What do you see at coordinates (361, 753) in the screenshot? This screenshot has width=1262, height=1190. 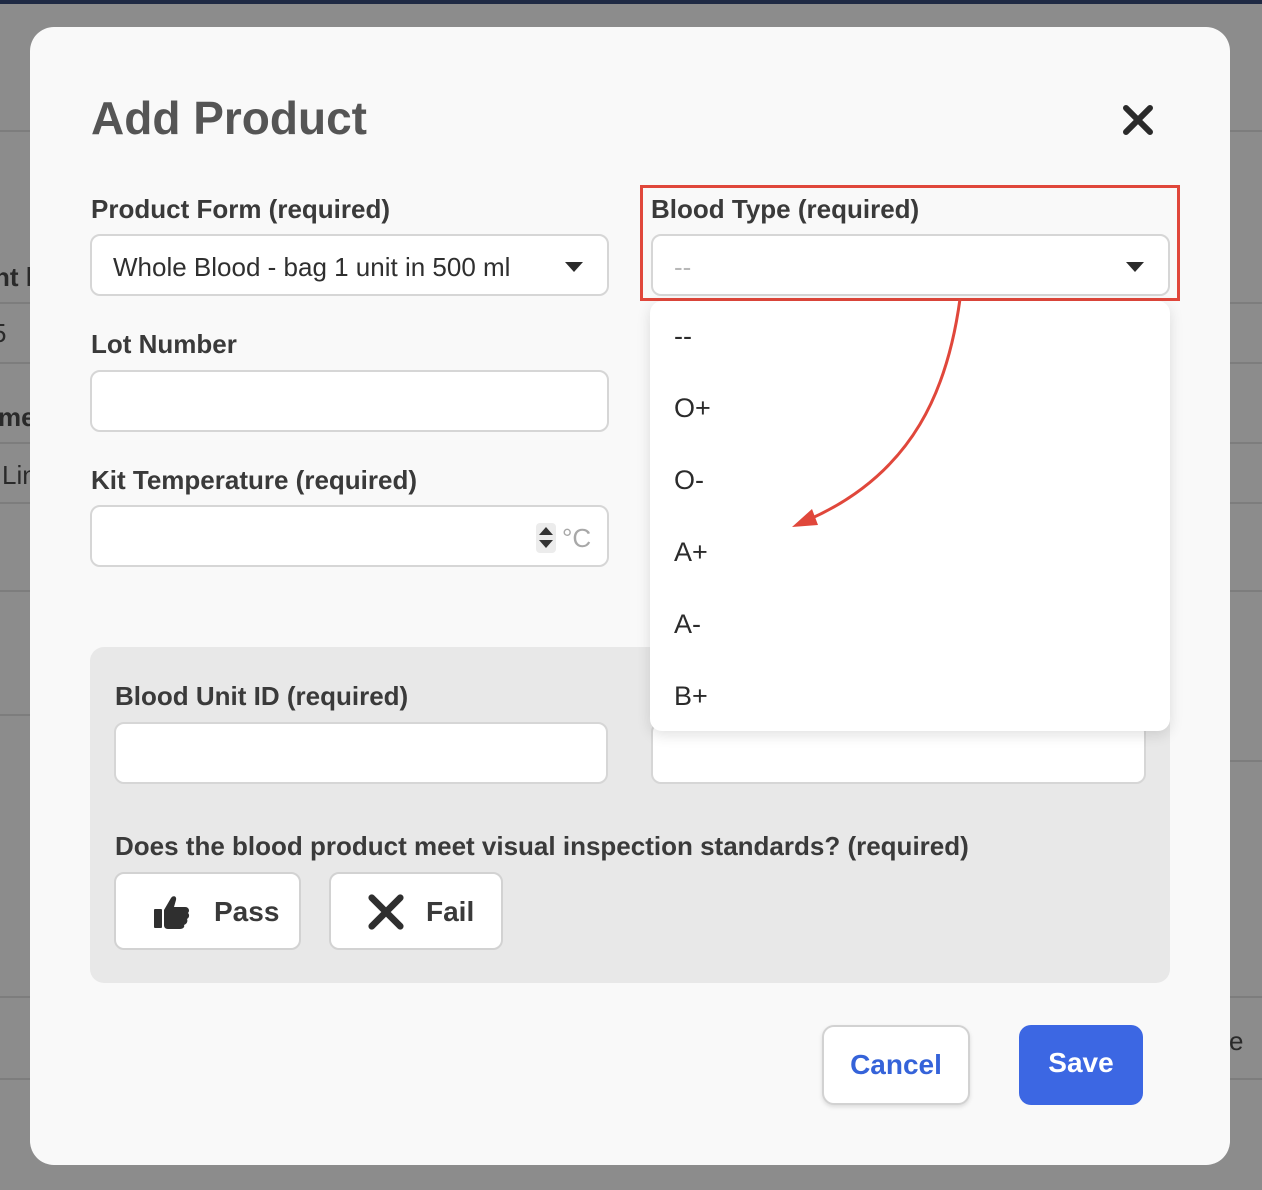 I see `blood-unit-id-input` at bounding box center [361, 753].